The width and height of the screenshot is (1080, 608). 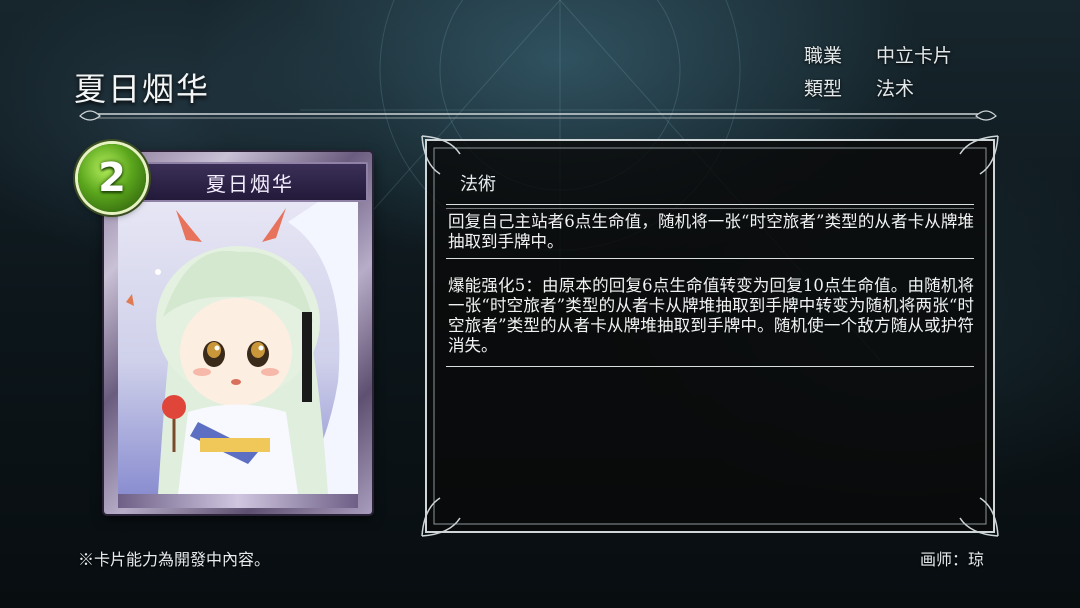 What do you see at coordinates (250, 182) in the screenshot?
I see `card-name-plate: 夏日烟华` at bounding box center [250, 182].